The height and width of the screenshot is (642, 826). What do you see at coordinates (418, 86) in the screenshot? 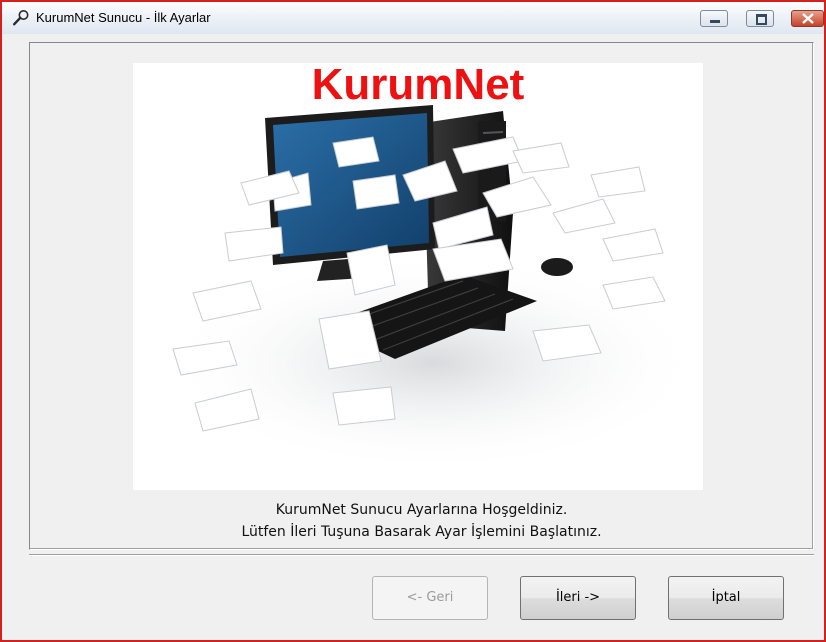
I see `brand-logo-text: KurumNet` at bounding box center [418, 86].